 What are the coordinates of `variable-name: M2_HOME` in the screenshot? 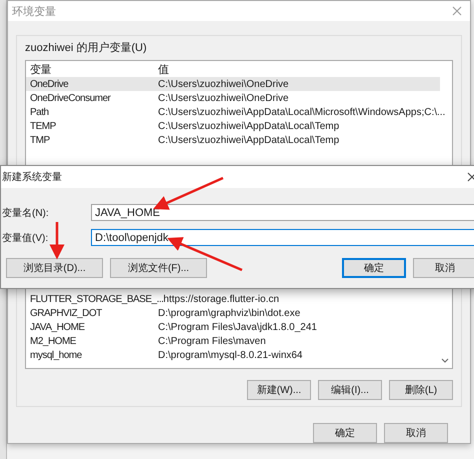 It's located at (53, 341).